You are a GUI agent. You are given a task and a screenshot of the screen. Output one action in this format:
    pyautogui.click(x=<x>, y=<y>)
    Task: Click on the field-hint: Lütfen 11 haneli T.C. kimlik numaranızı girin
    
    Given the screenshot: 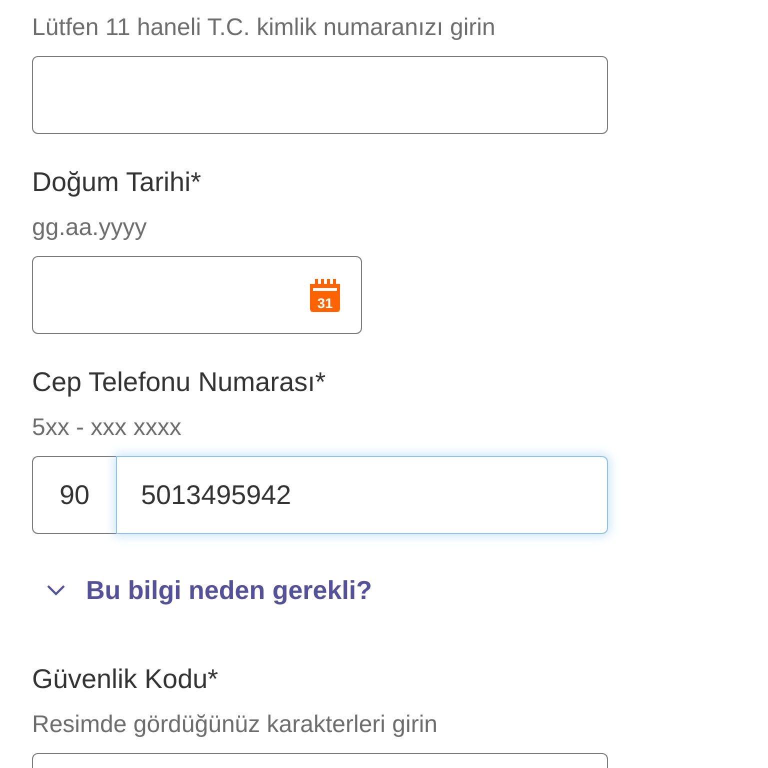 What is the action you would take?
    pyautogui.click(x=264, y=28)
    